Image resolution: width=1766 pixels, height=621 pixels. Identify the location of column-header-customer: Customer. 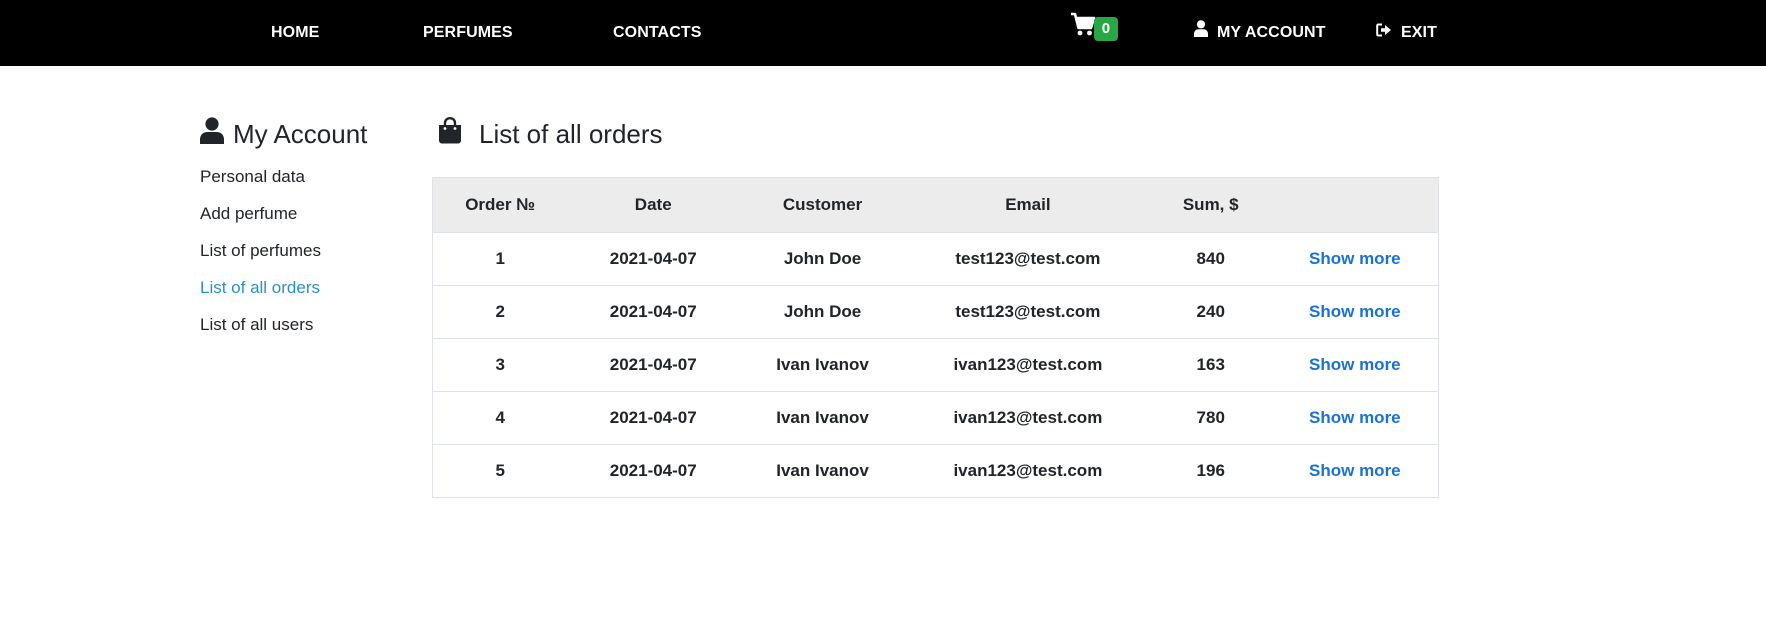
(822, 205).